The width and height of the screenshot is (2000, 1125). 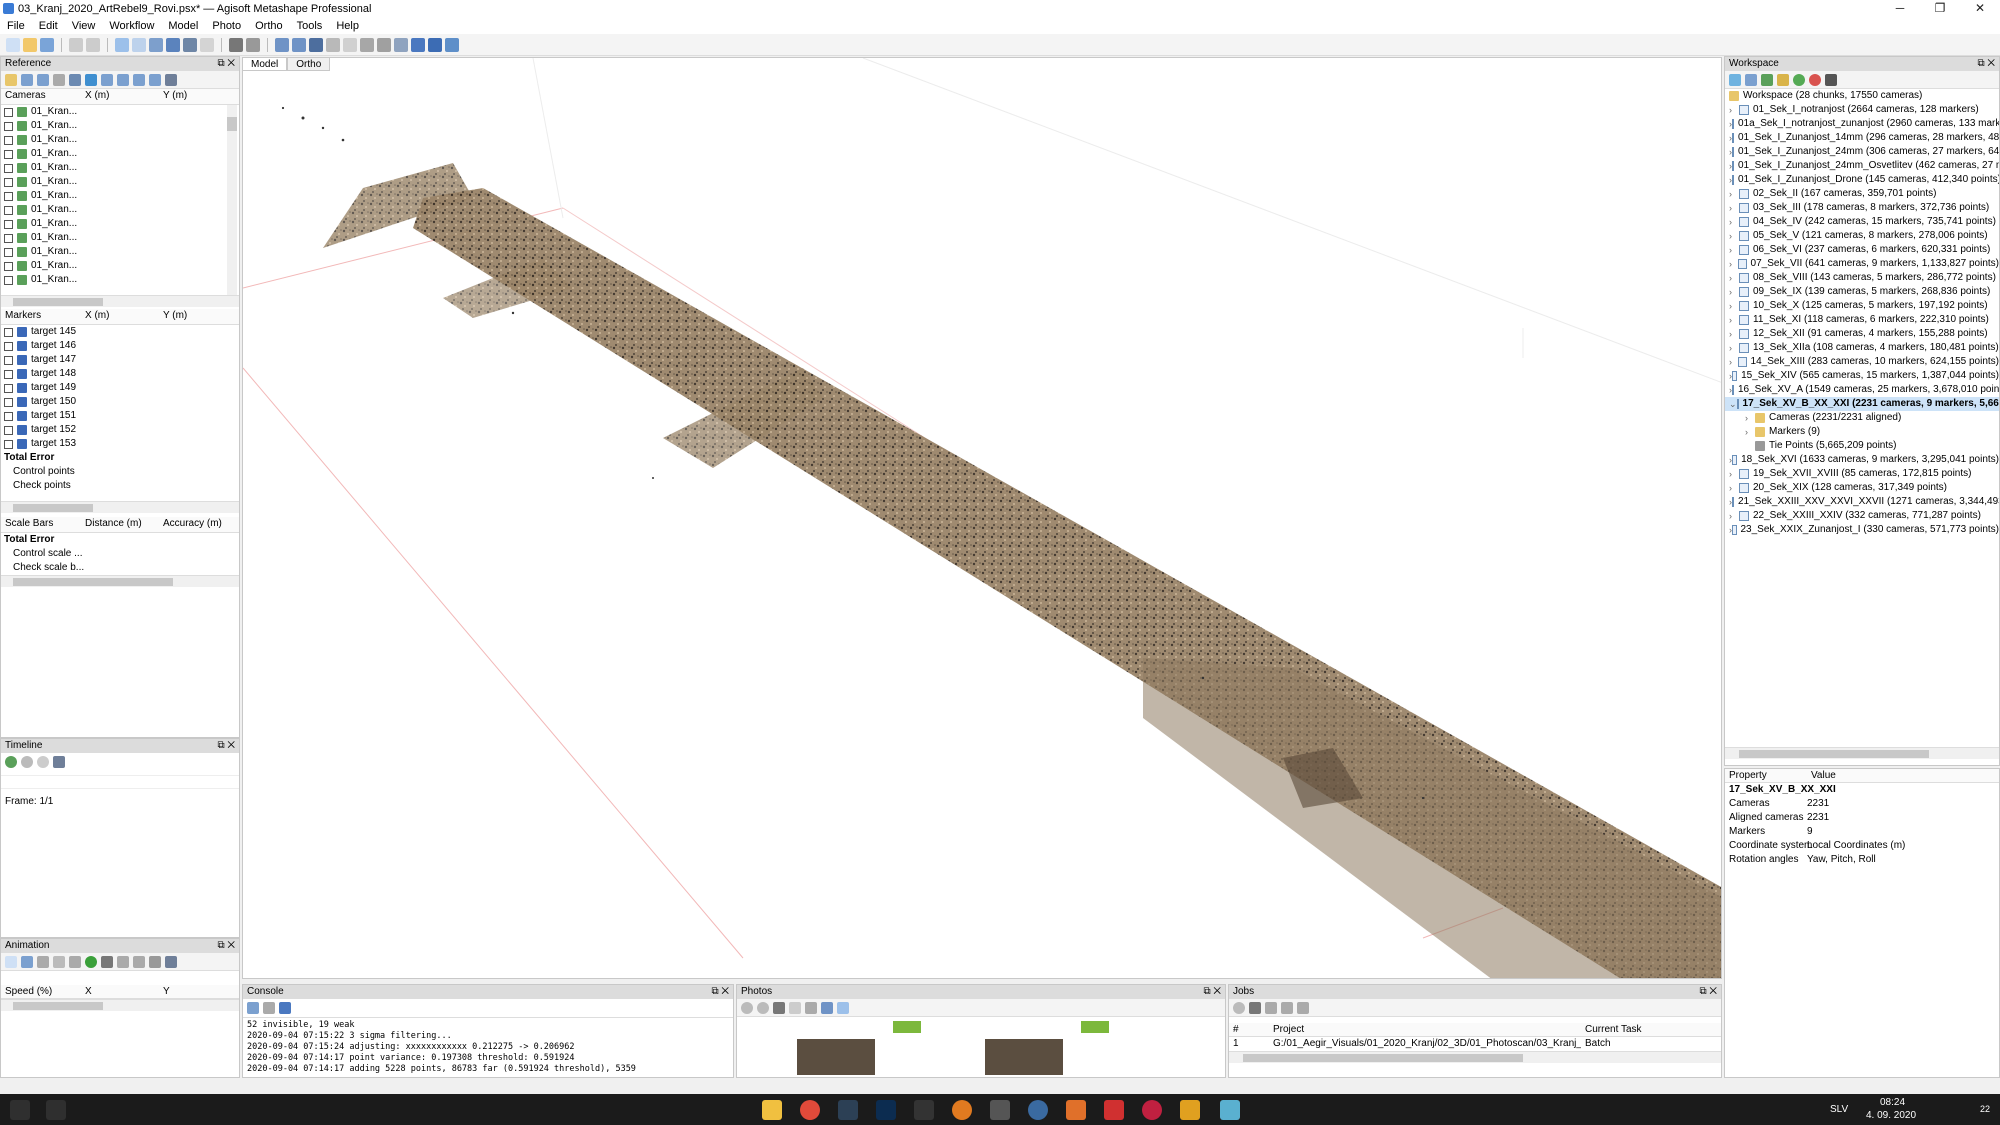 What do you see at coordinates (1821, 775) in the screenshot?
I see `col-value: Value` at bounding box center [1821, 775].